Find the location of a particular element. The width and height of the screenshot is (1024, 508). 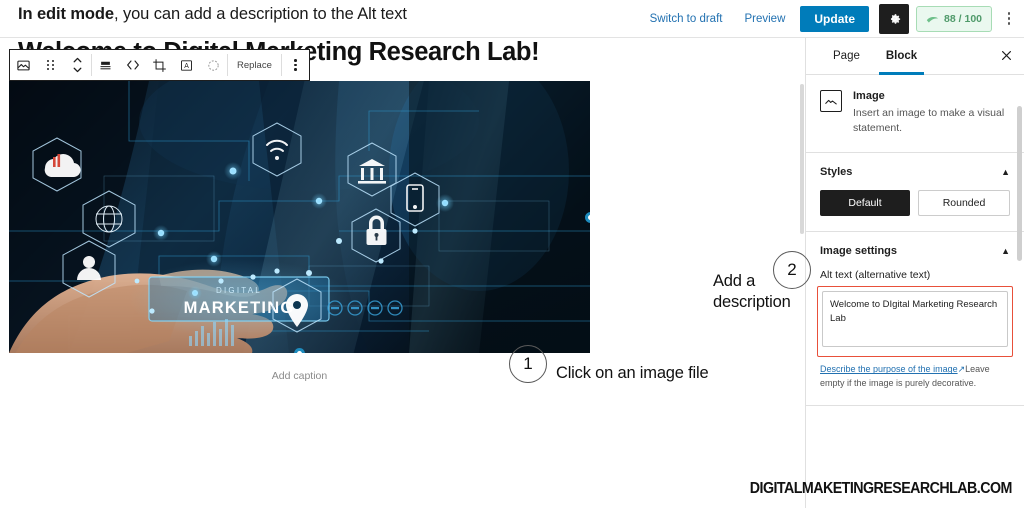

styles-heading: Styles is located at coordinates (836, 172).